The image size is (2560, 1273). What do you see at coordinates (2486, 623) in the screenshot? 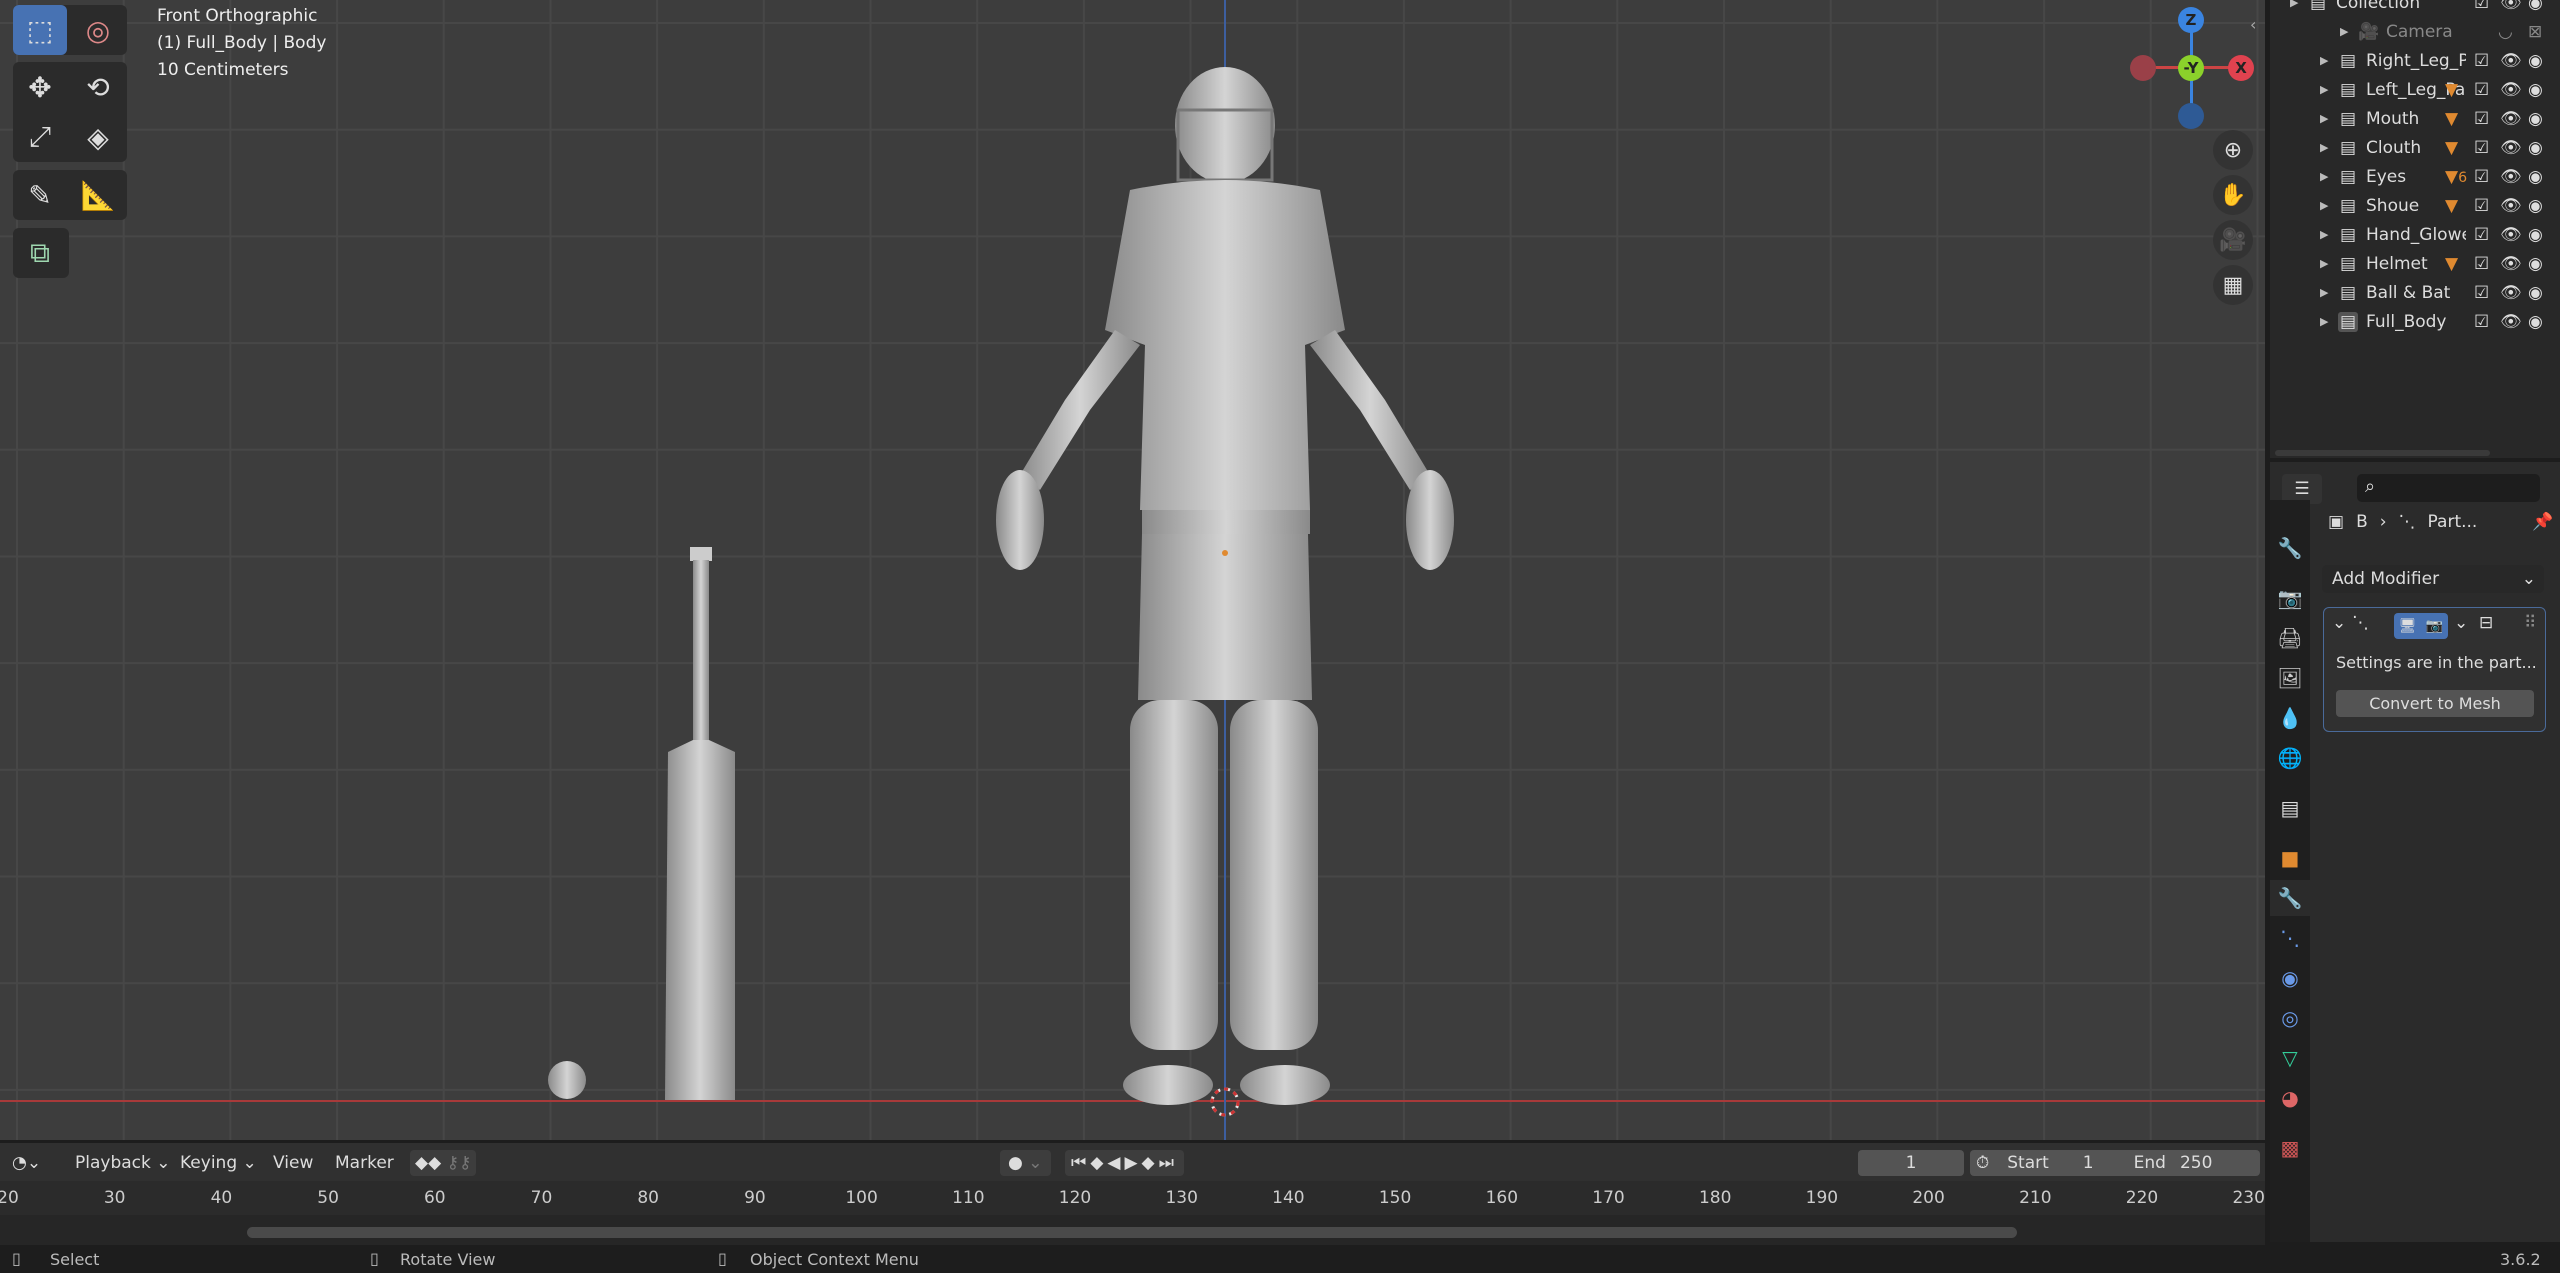
I see `toggle-icon: ⊟` at bounding box center [2486, 623].